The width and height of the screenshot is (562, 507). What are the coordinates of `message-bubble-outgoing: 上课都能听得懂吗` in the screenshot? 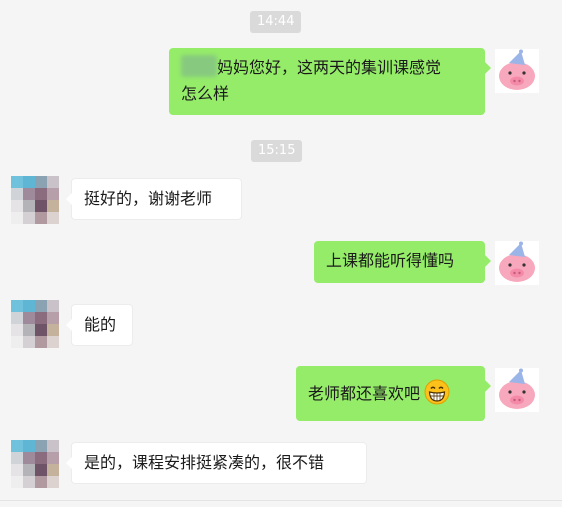 It's located at (402, 262).